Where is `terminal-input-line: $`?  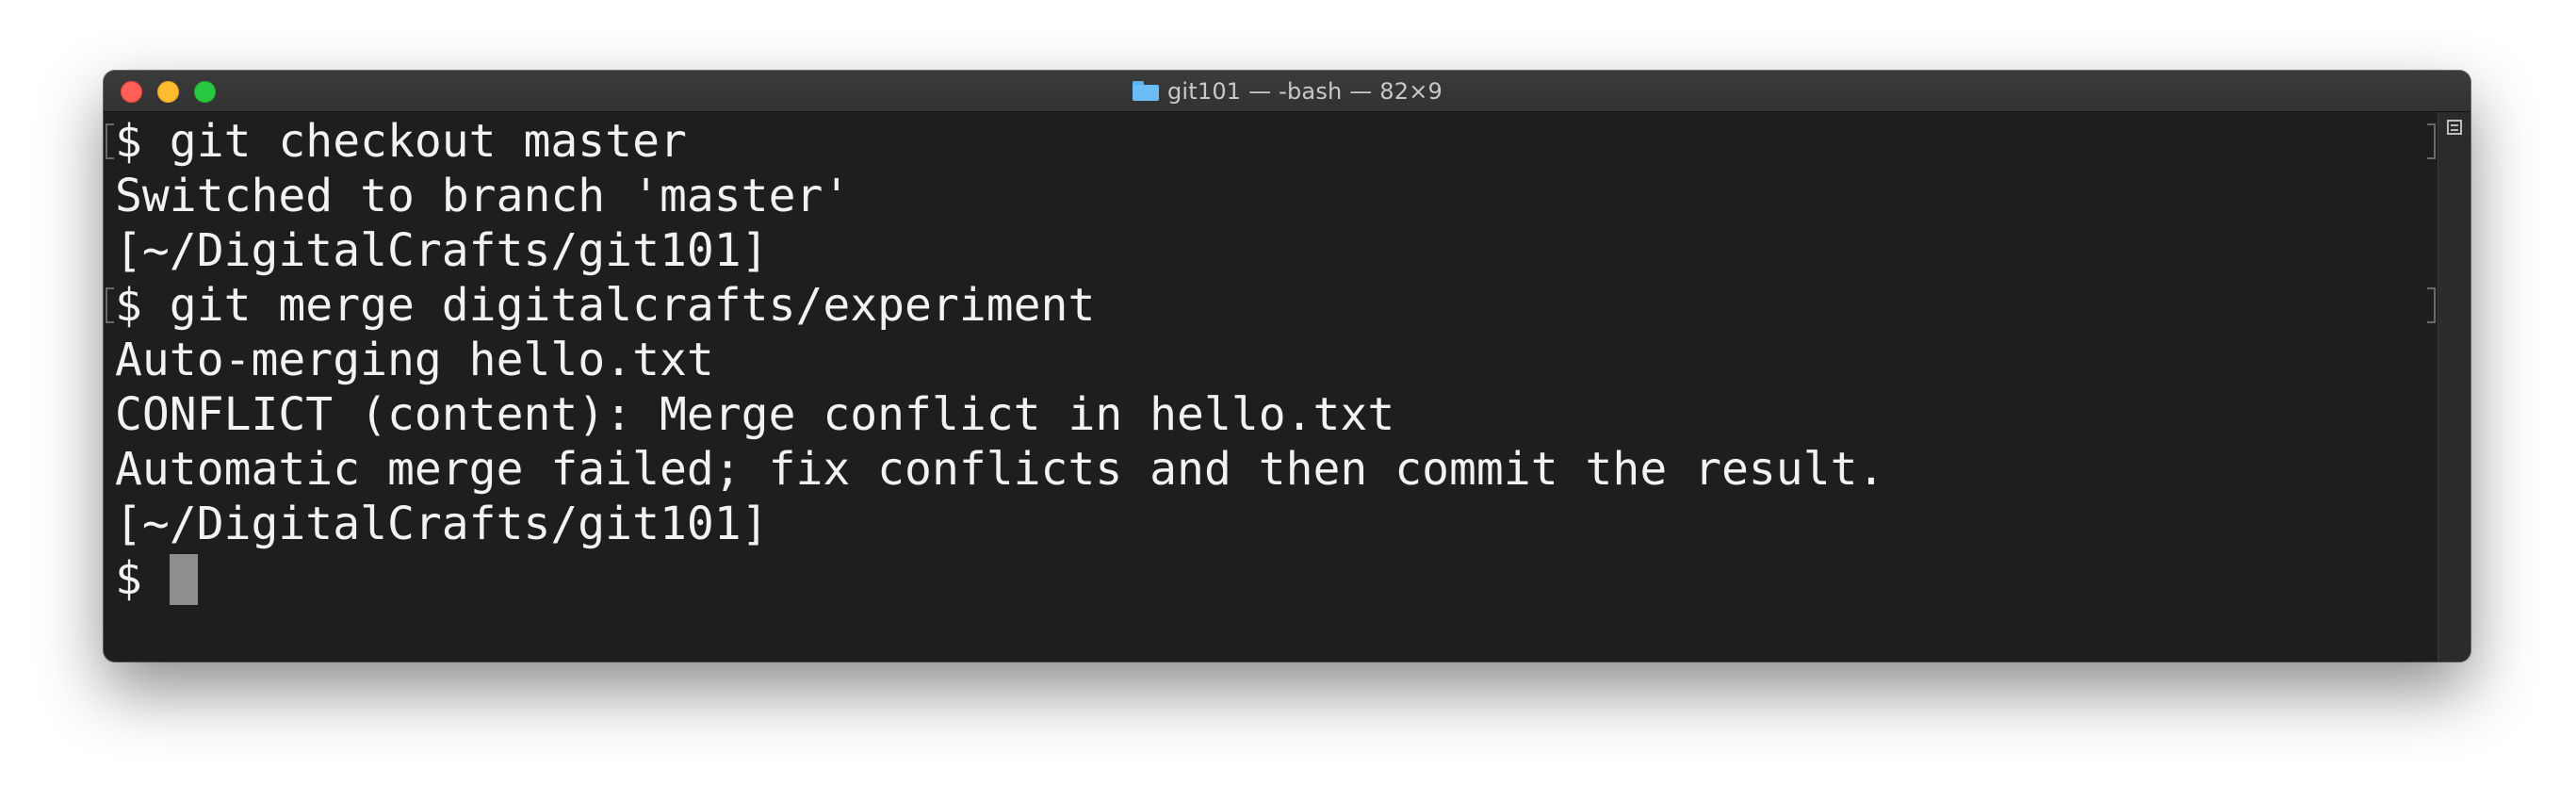 terminal-input-line: $ is located at coordinates (156, 578).